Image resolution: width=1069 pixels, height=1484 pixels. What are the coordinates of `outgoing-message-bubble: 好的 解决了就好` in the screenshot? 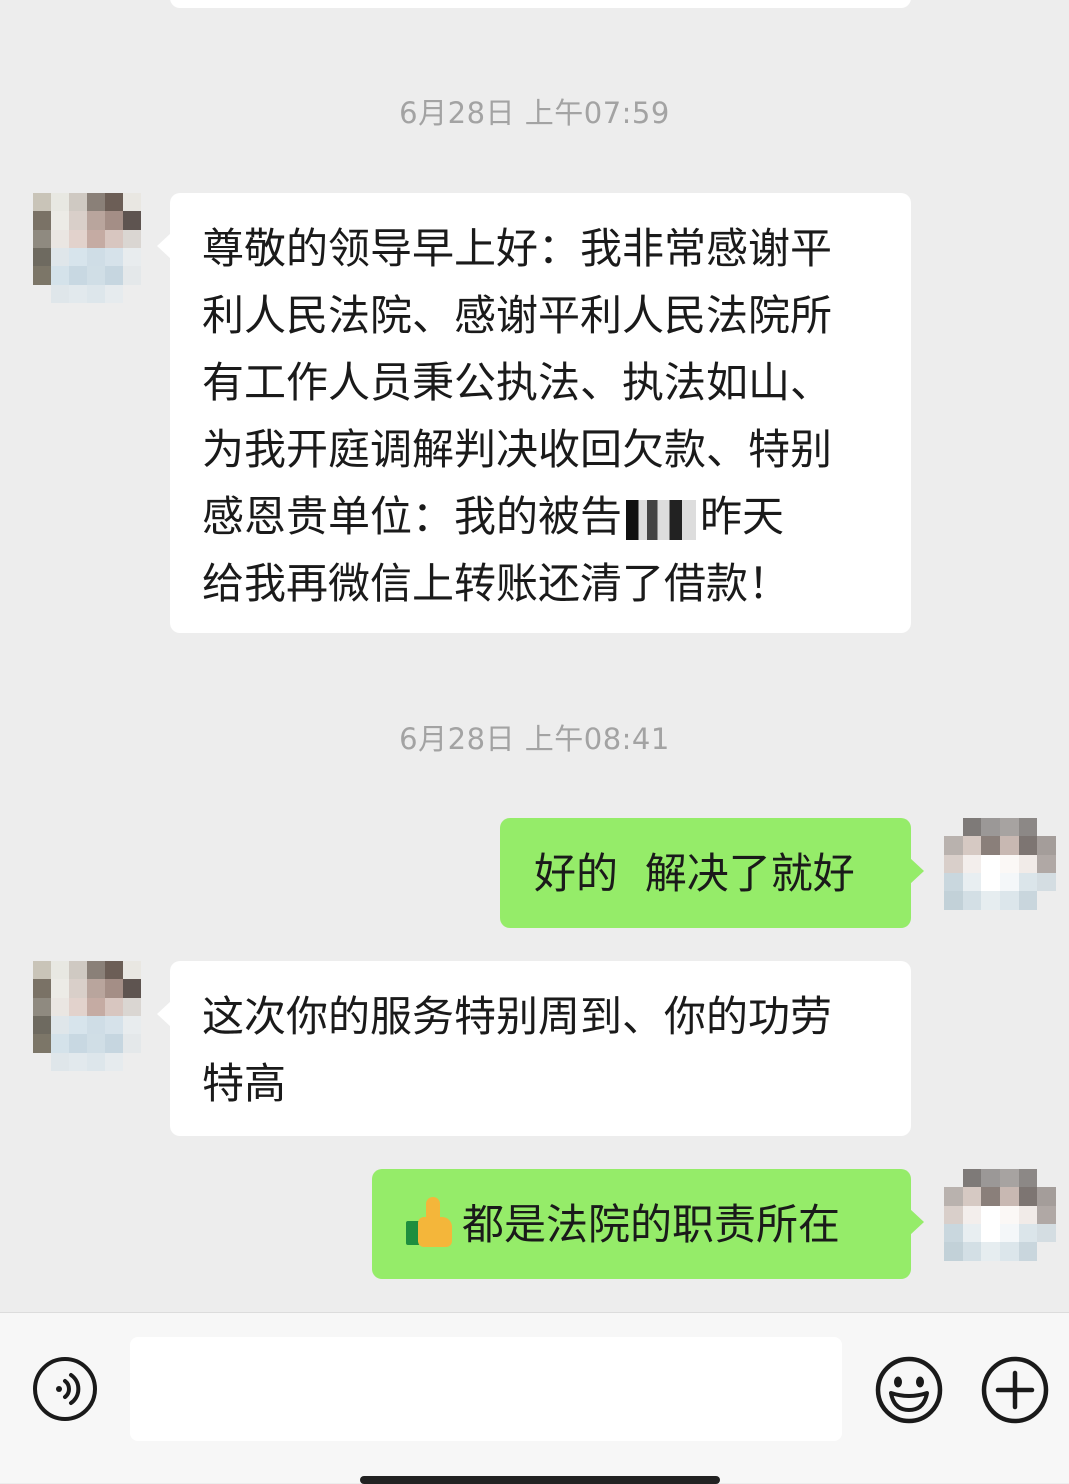 It's located at (712, 873).